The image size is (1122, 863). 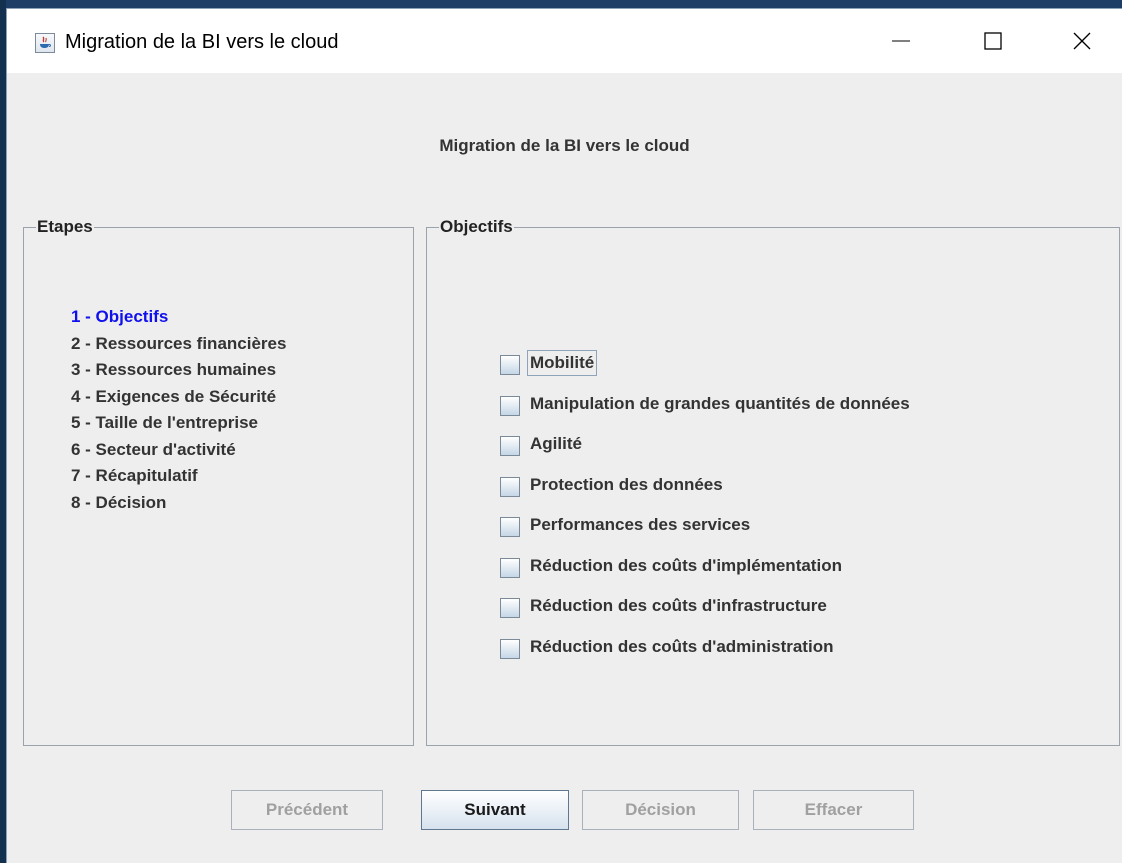 I want to click on minimize-button, so click(x=901, y=41).